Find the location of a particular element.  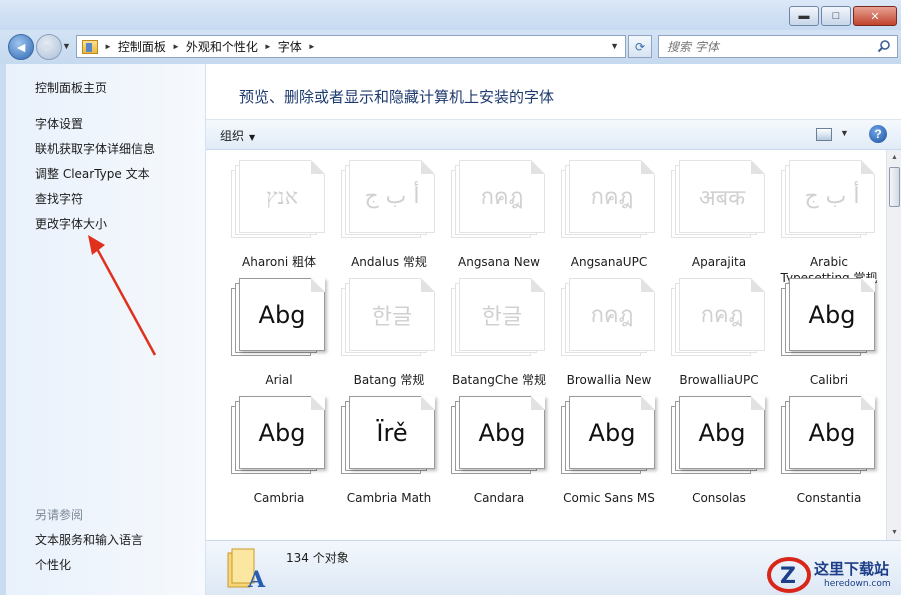

font-name: BatangChe 常规 is located at coordinates (499, 380).